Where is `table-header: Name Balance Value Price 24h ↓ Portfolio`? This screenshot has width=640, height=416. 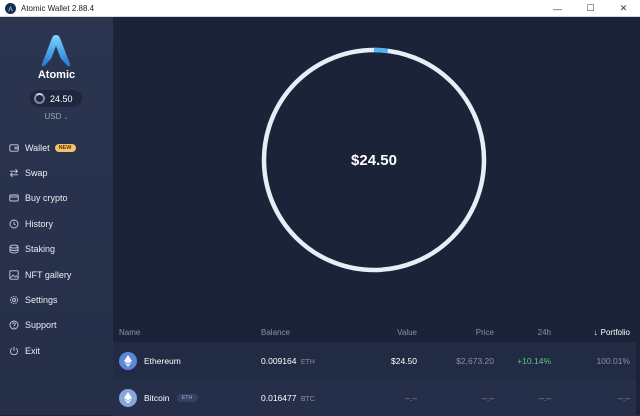
table-header: Name Balance Value Price 24h ↓ Portfolio is located at coordinates (376, 332).